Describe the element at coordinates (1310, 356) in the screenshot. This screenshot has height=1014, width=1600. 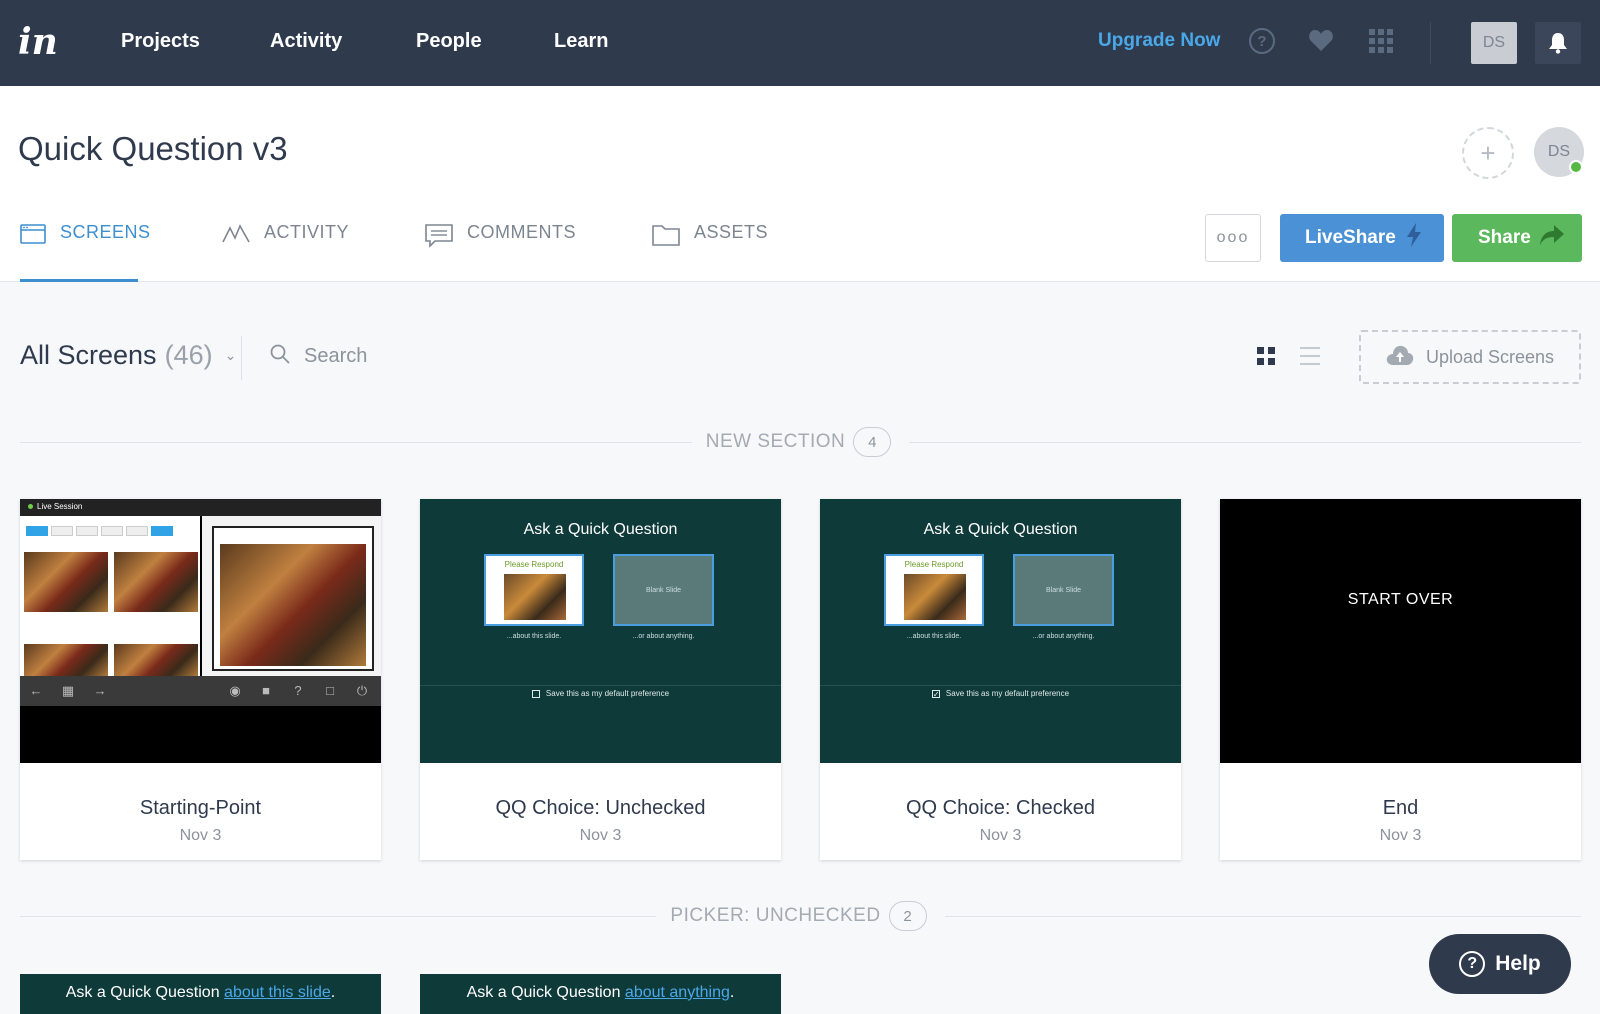
I see `list-view-icon` at that location.